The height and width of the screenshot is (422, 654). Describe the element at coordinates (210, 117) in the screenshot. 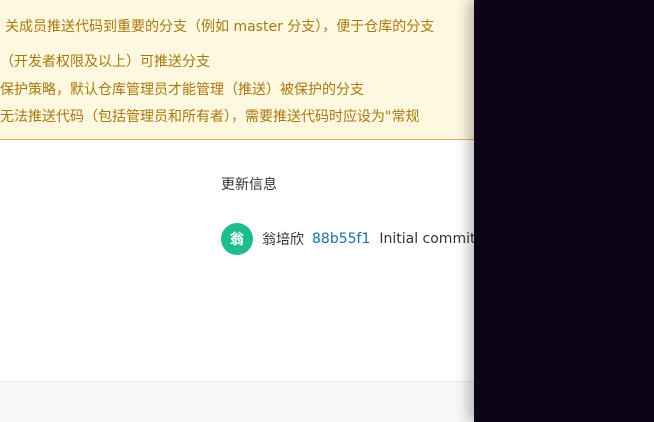

I see `notice-line: 无法推送代码（包括管理员和所有者），需要推送代码时应设为"常规` at that location.